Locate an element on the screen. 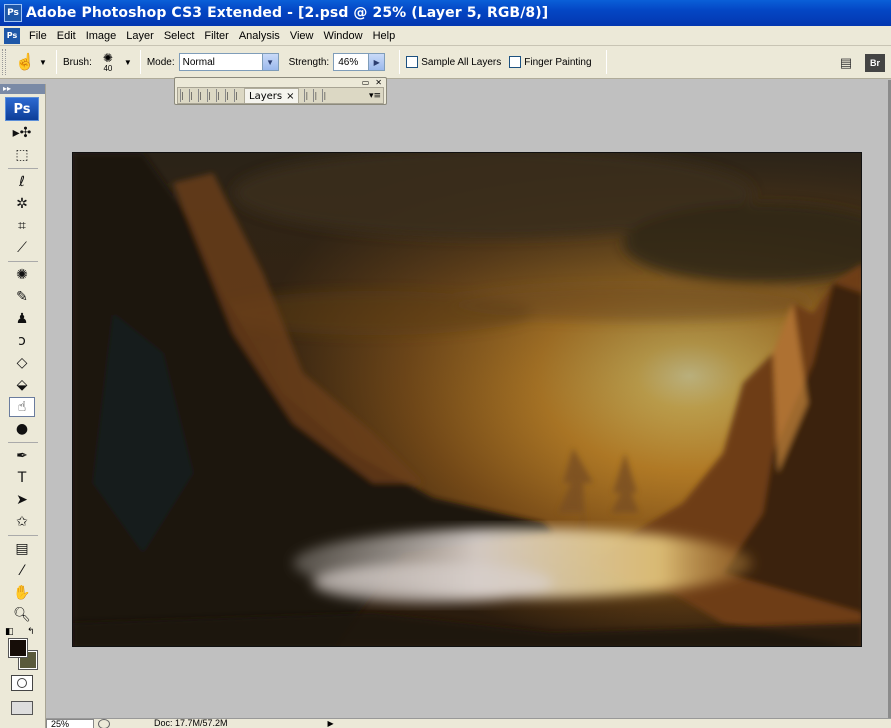 This screenshot has height=728, width=891. zoom-field: 25% is located at coordinates (70, 723).